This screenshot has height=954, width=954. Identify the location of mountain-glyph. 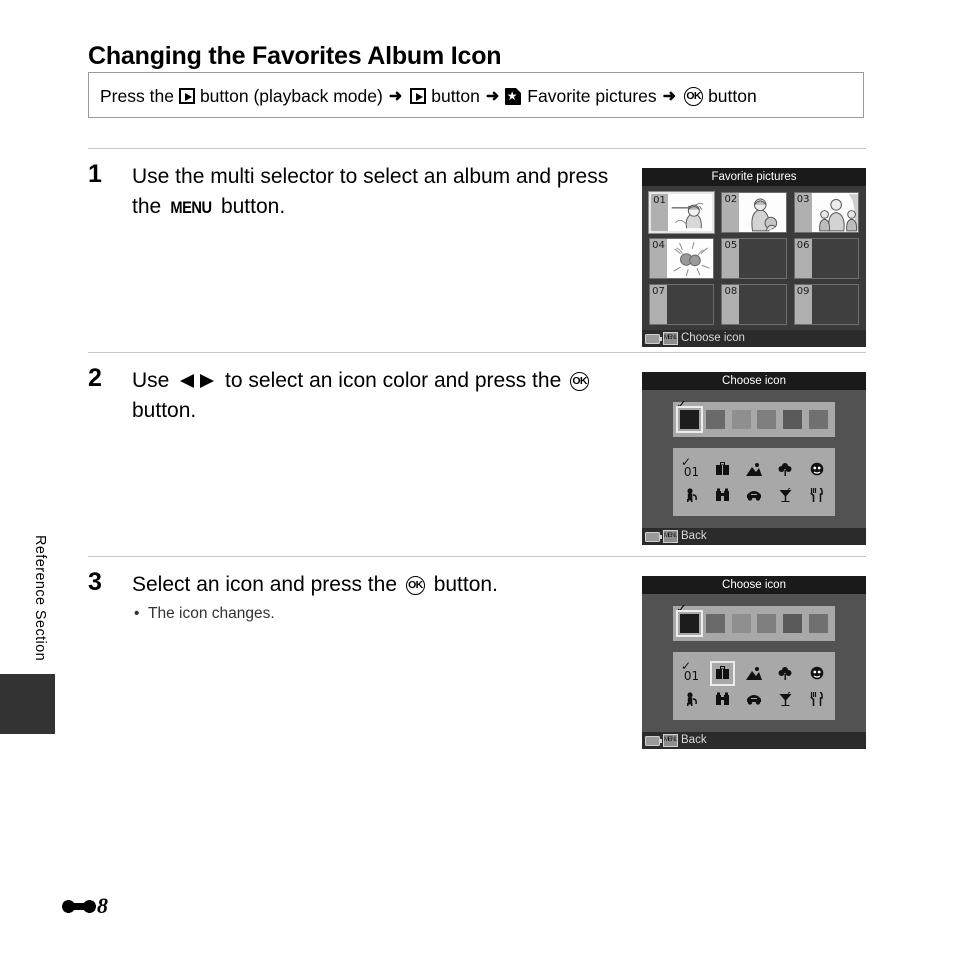
(754, 469).